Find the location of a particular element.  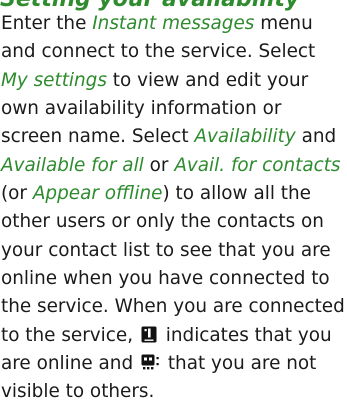

option-available-for-all: Available for all is located at coordinates (72, 165).